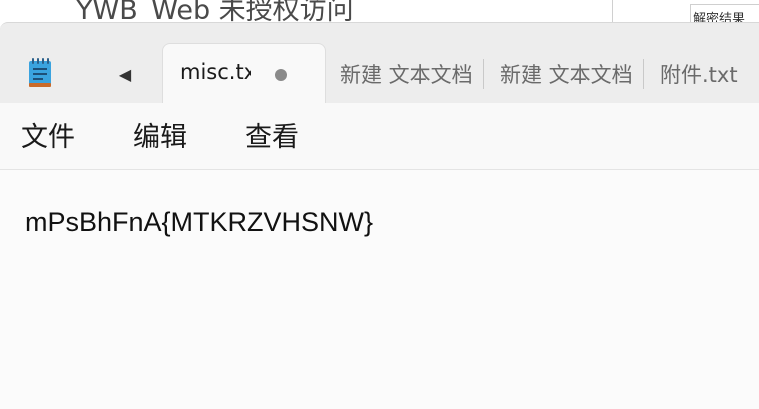  I want to click on tab-attachment-txt: 附件.txt, so click(709, 73).